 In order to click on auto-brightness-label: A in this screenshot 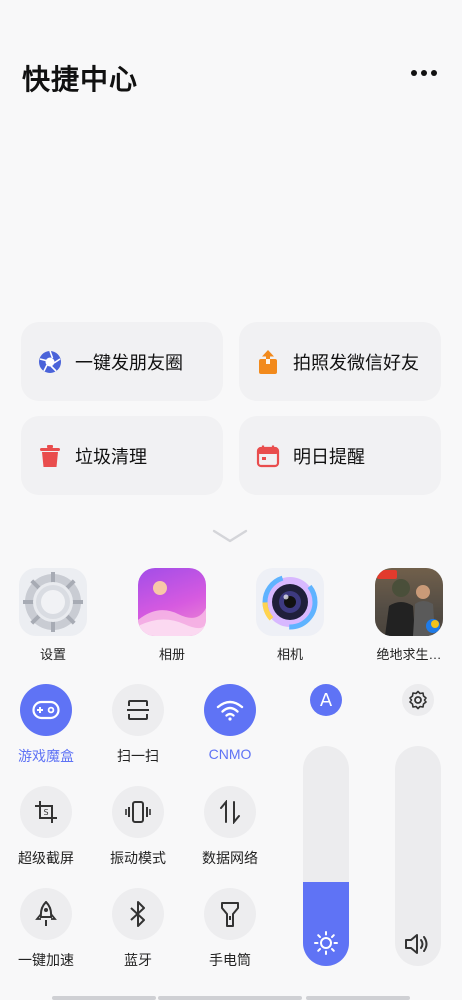, I will do `click(326, 700)`.